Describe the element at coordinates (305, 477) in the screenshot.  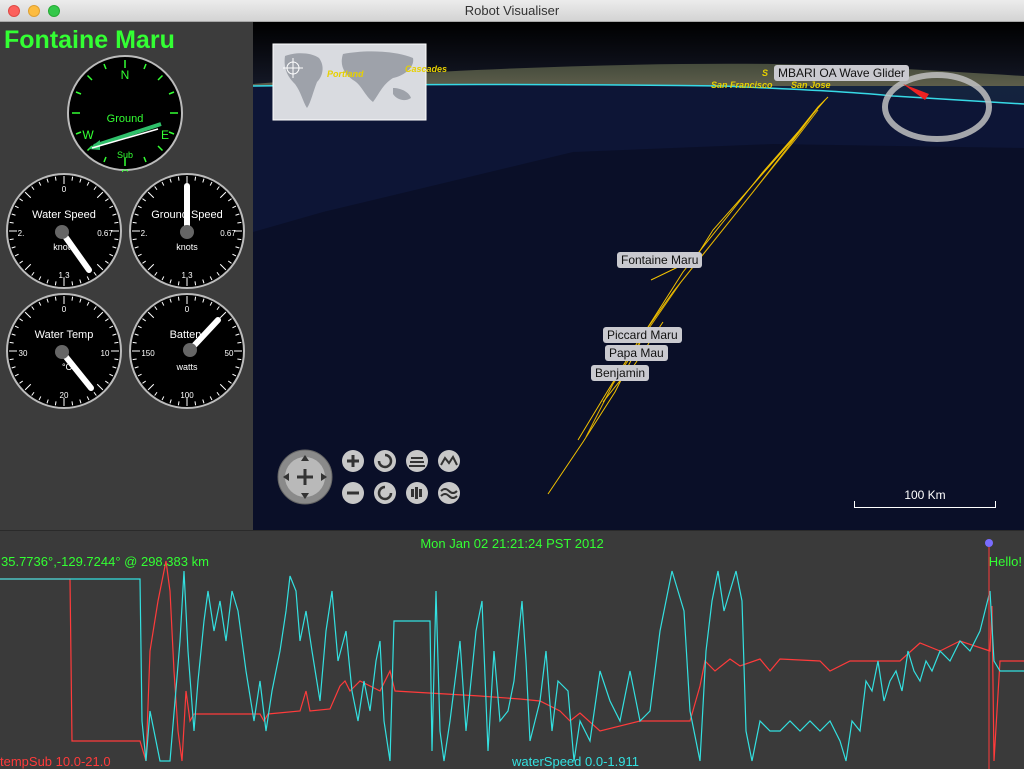
I see `pan-control-icon` at that location.